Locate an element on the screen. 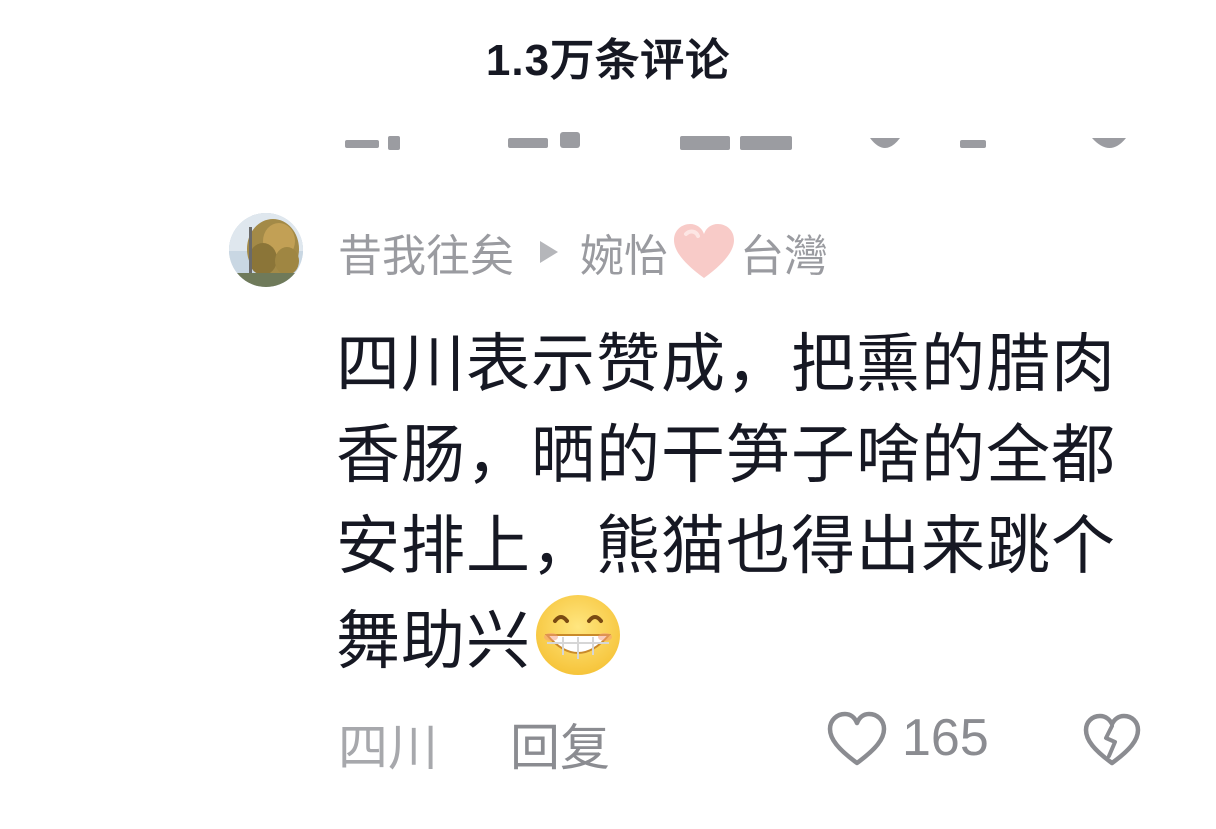  comment-location: 四川 is located at coordinates (388, 748).